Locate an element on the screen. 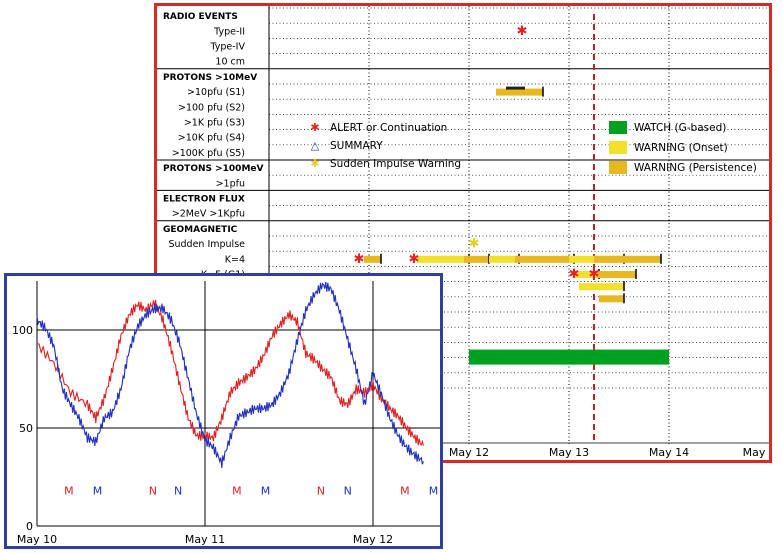 This screenshot has height=553, width=783. row-label: ELECTRON FLUX is located at coordinates (204, 200).